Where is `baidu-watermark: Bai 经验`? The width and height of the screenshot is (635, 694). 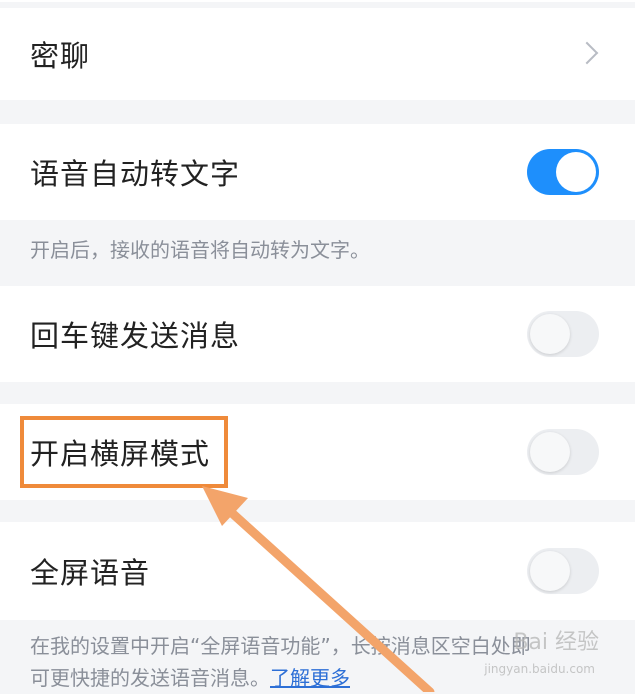
baidu-watermark: Bai 经验 is located at coordinates (556, 642).